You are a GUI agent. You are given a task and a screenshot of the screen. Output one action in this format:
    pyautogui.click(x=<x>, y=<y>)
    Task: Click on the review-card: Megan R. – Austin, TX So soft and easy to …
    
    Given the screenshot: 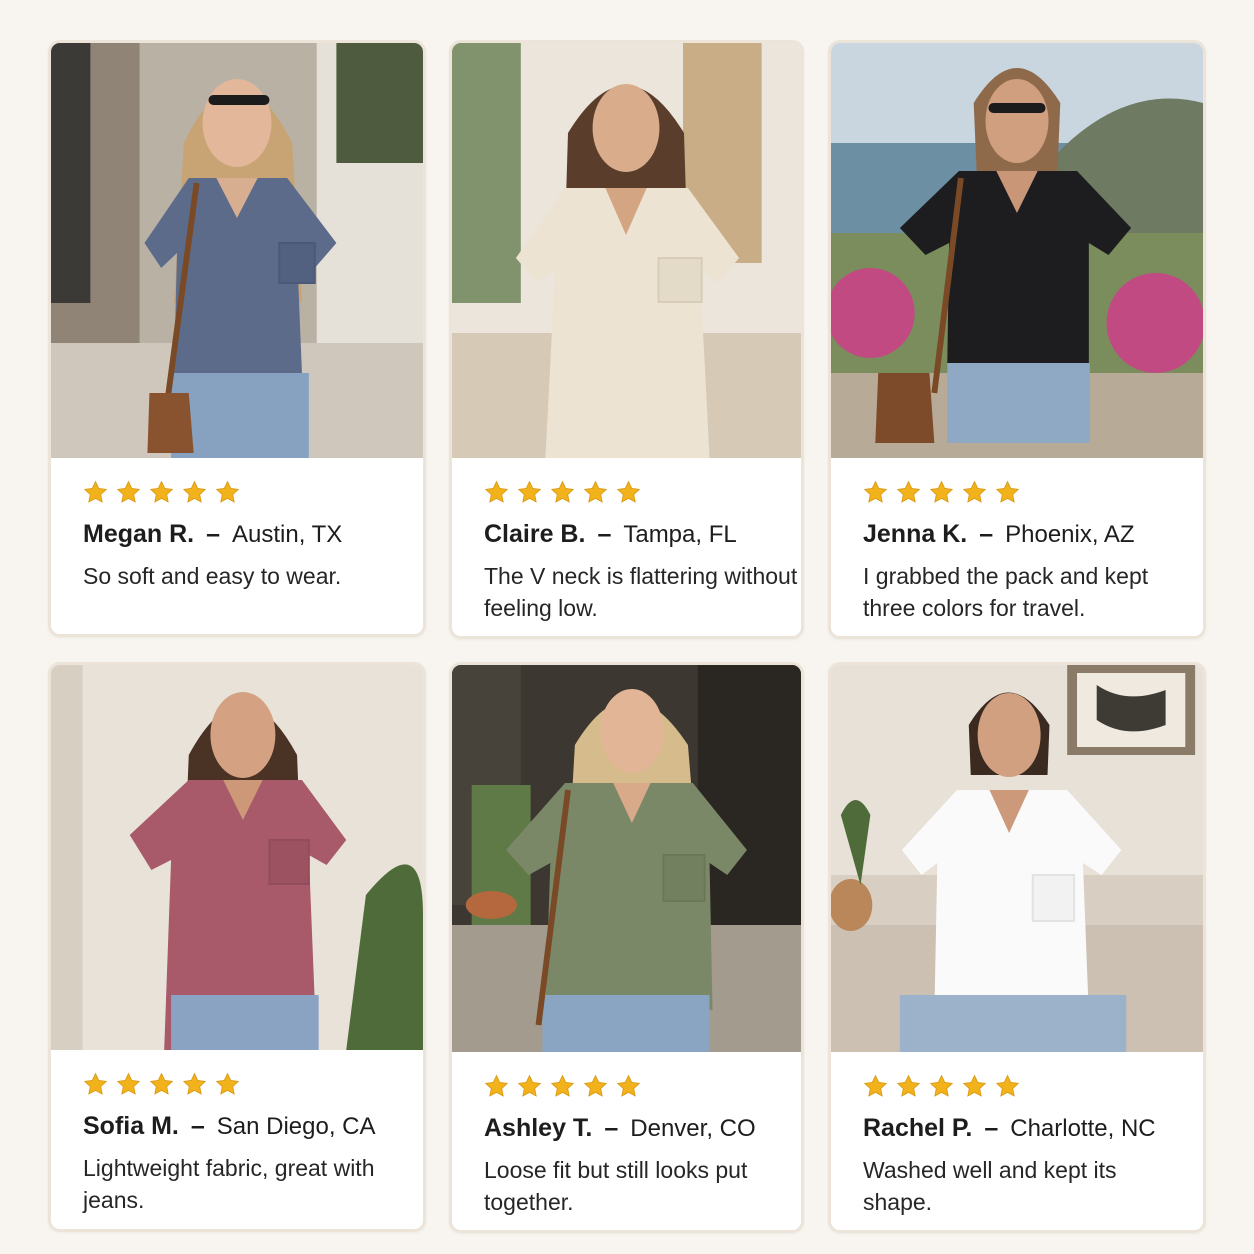 What is the action you would take?
    pyautogui.click(x=237, y=338)
    